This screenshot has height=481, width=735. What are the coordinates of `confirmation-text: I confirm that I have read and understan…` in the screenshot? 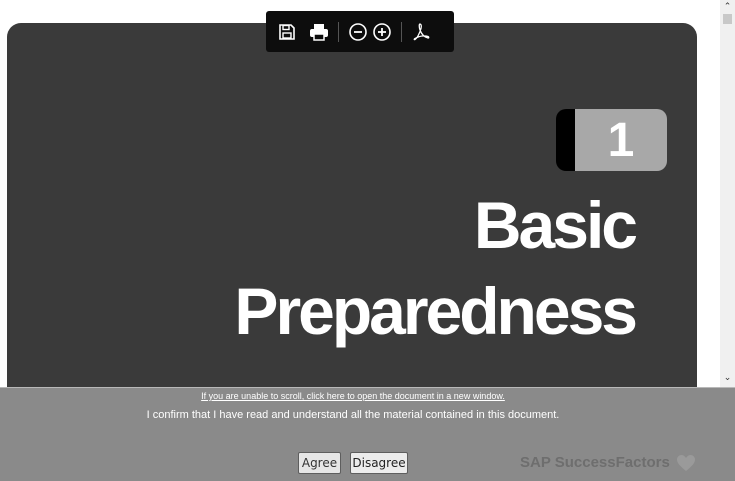 It's located at (353, 415).